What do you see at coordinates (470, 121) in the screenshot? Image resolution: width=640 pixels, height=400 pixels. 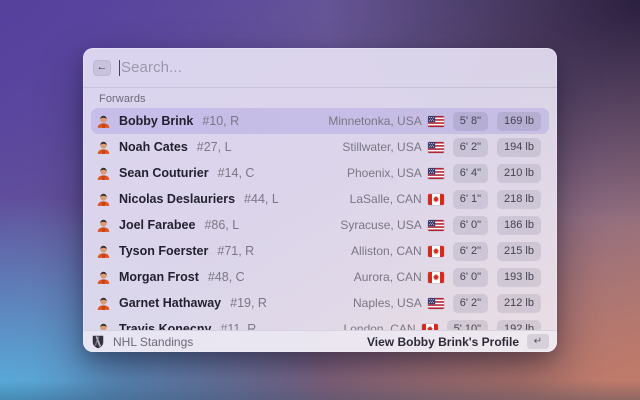 I see `height-badge: 5' 8"` at bounding box center [470, 121].